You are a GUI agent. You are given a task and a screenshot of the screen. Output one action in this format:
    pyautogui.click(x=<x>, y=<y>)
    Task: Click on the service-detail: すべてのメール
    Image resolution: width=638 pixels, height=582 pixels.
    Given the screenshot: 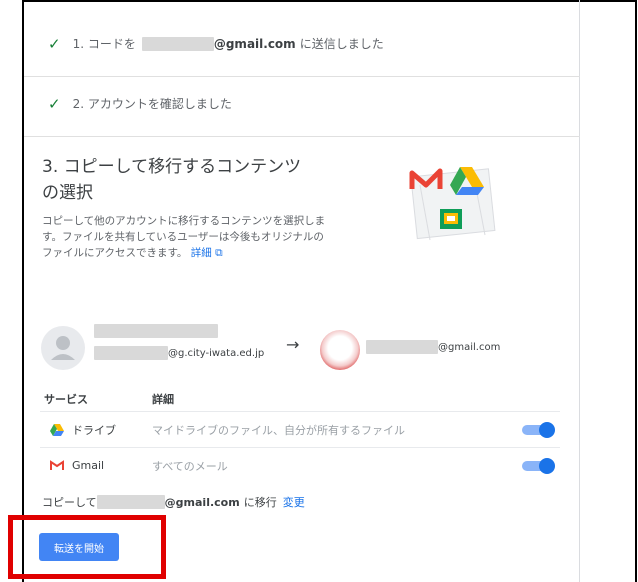 What is the action you would take?
    pyautogui.click(x=190, y=466)
    